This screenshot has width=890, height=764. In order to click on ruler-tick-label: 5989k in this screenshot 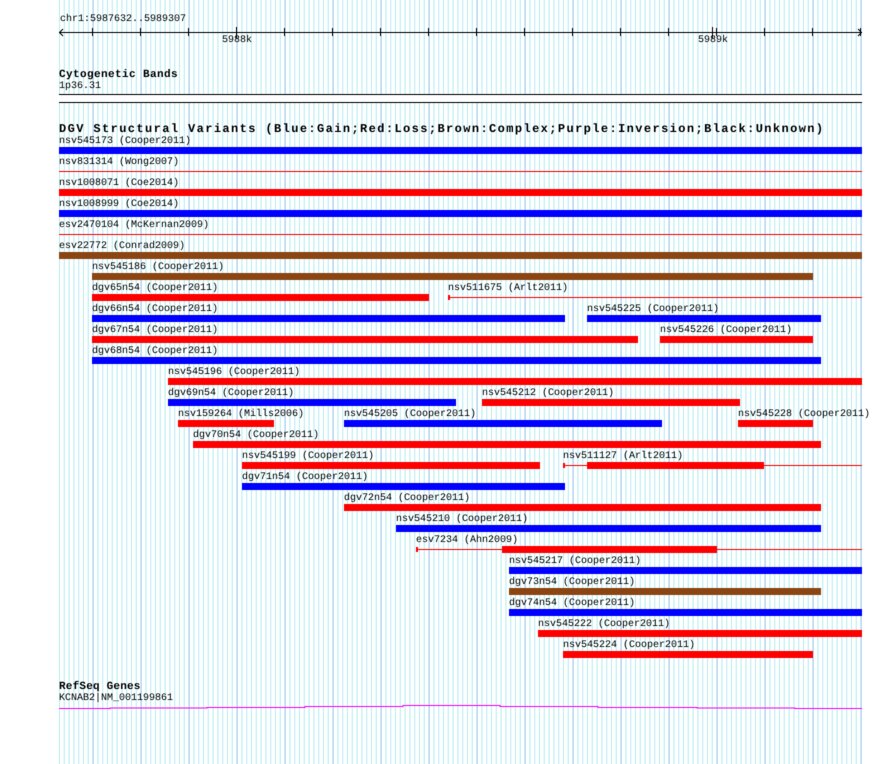, I will do `click(713, 41)`.